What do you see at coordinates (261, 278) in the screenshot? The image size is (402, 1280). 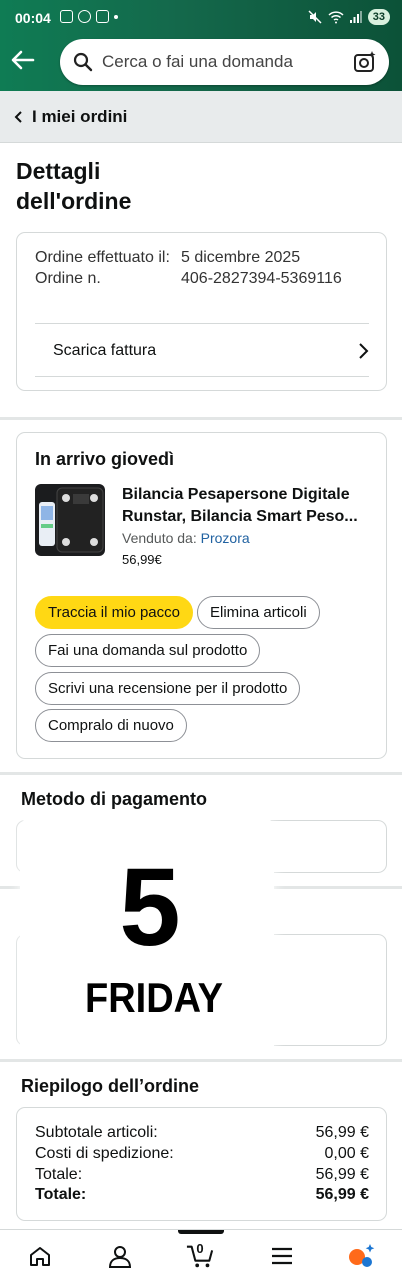 I see `order-number-value: 406-2827394-5369116` at bounding box center [261, 278].